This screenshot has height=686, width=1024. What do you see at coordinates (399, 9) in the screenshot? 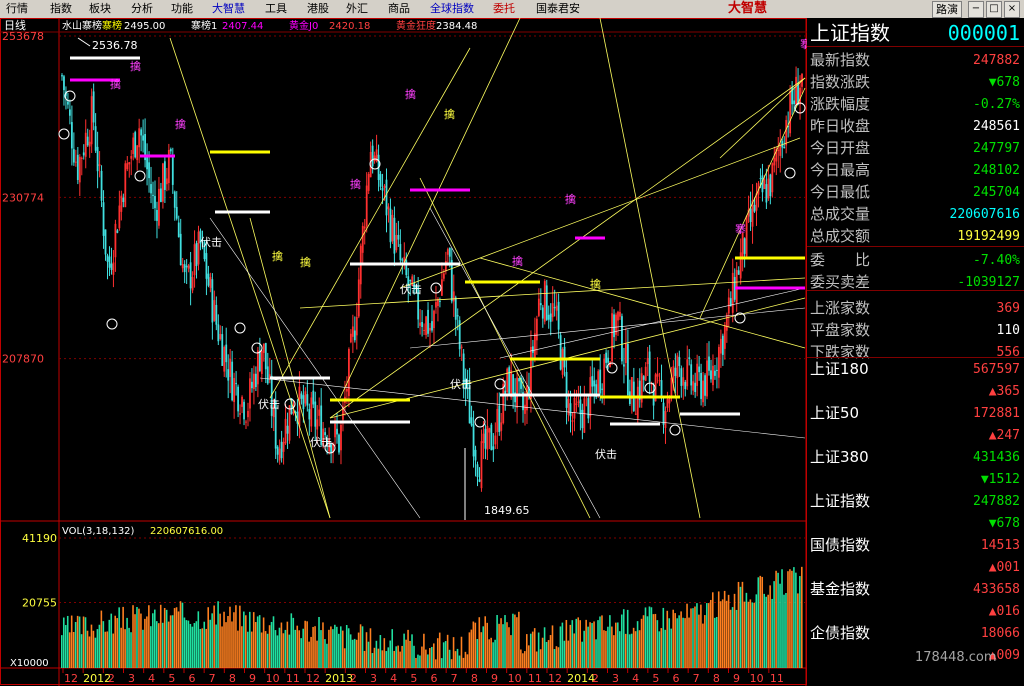
I see `menu-item-9: 商品` at bounding box center [399, 9].